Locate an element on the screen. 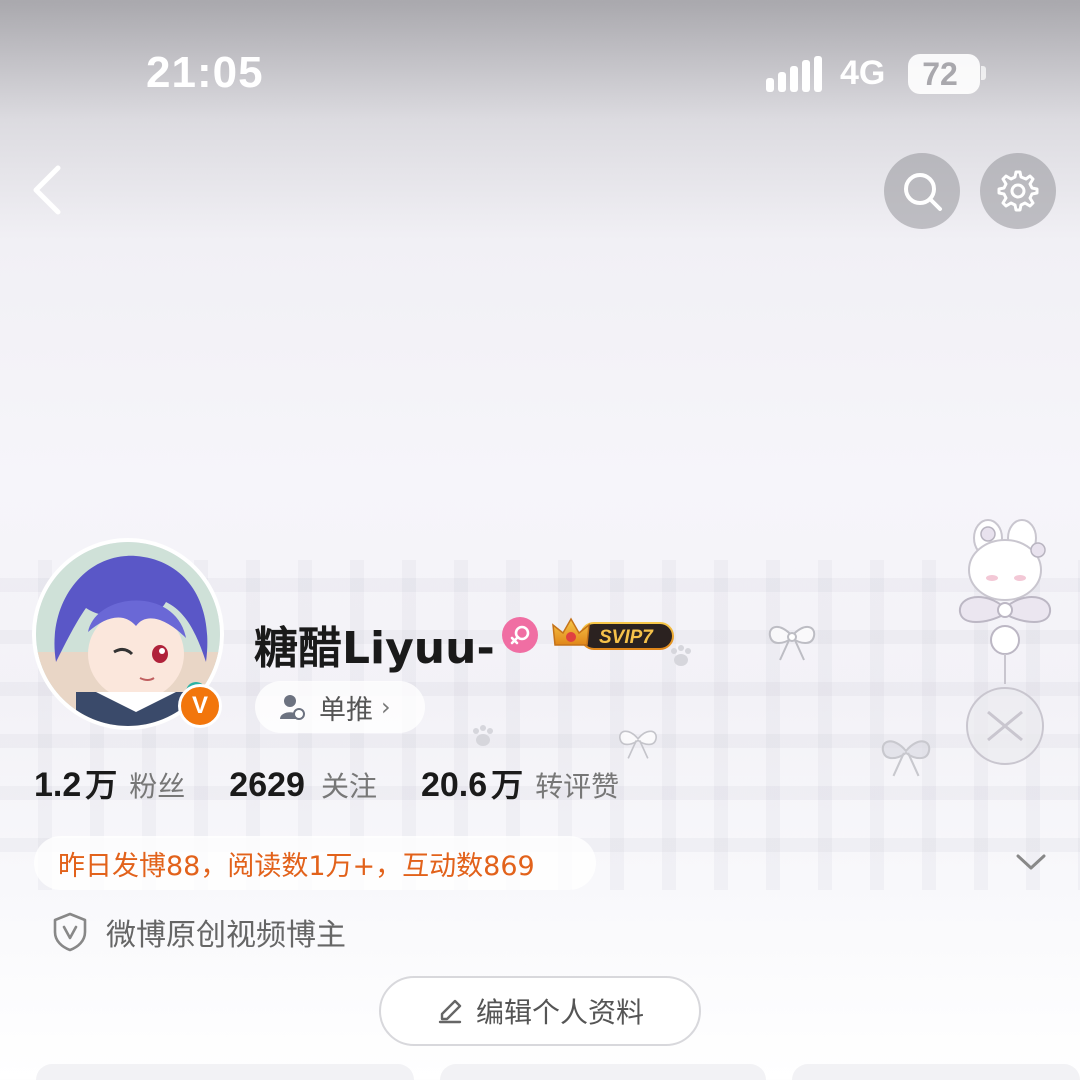  status-bar: 21:05 4G 72 is located at coordinates (540, 70).